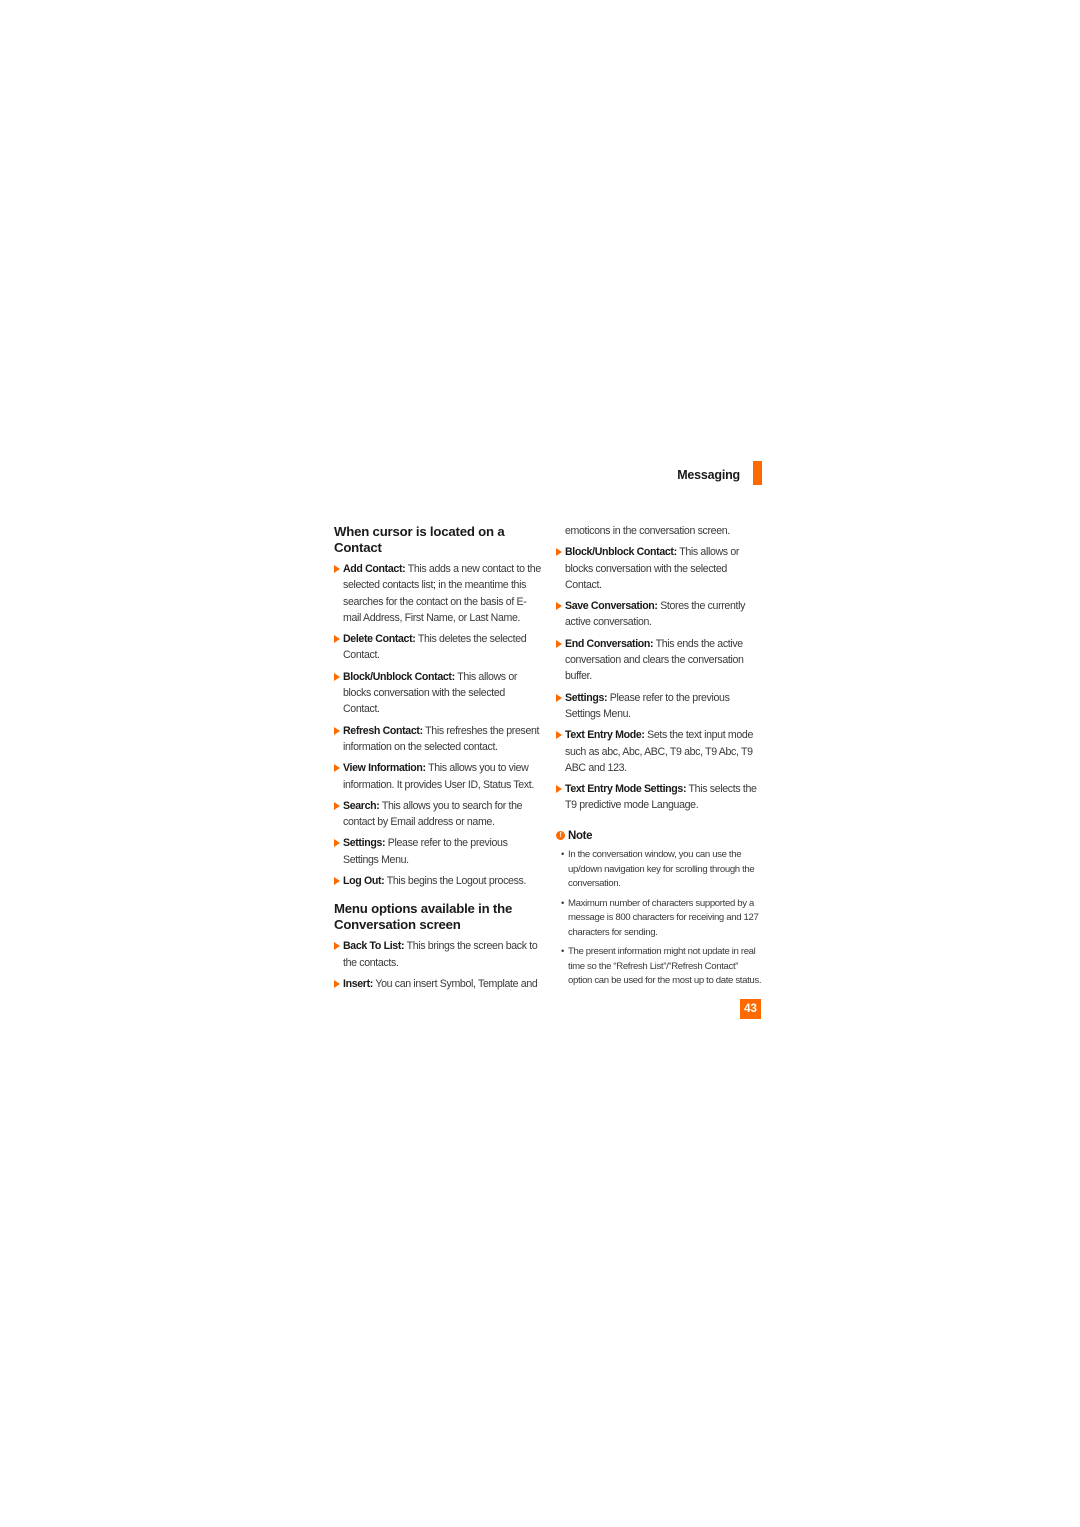  I want to click on note-heading: ! Note, so click(660, 836).